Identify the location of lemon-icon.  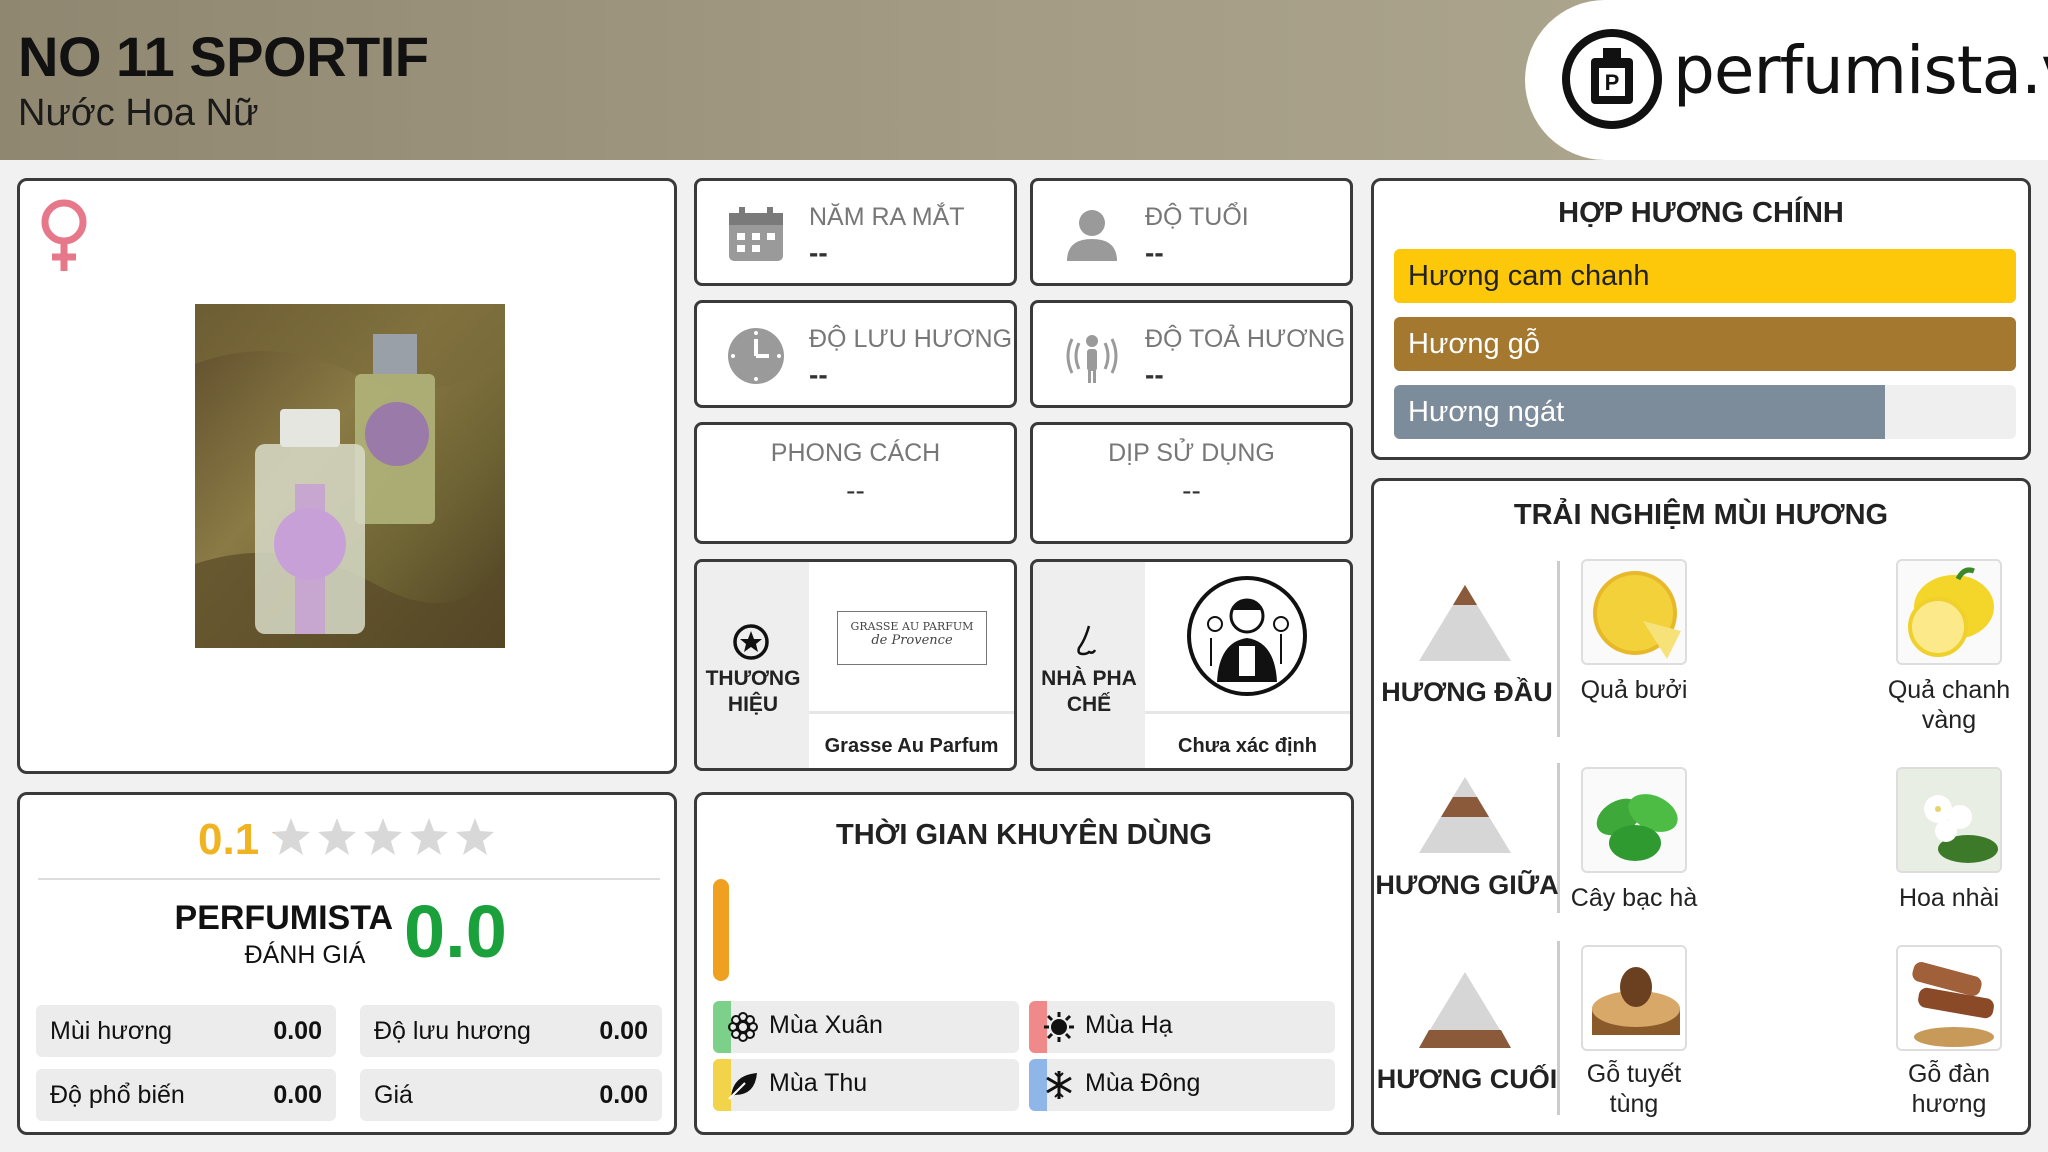
(1951, 612).